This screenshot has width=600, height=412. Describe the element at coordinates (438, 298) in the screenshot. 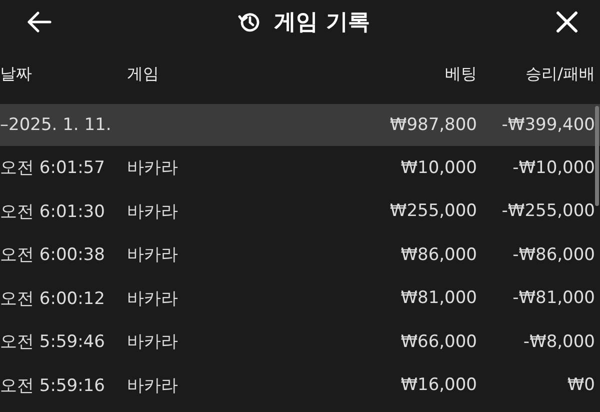

I see `bet-cell-text: ₩81,000` at that location.